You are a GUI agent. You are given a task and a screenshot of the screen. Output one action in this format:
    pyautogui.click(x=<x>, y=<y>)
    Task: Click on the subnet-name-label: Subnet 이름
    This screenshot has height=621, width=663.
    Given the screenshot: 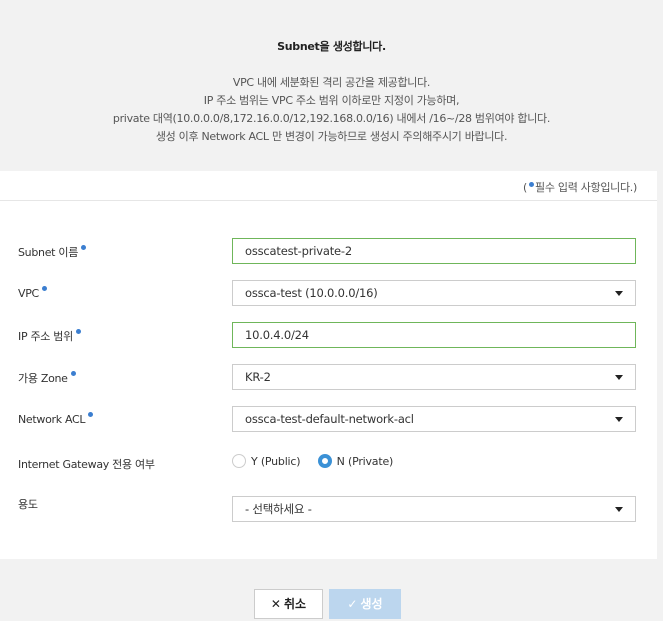 What is the action you would take?
    pyautogui.click(x=52, y=252)
    